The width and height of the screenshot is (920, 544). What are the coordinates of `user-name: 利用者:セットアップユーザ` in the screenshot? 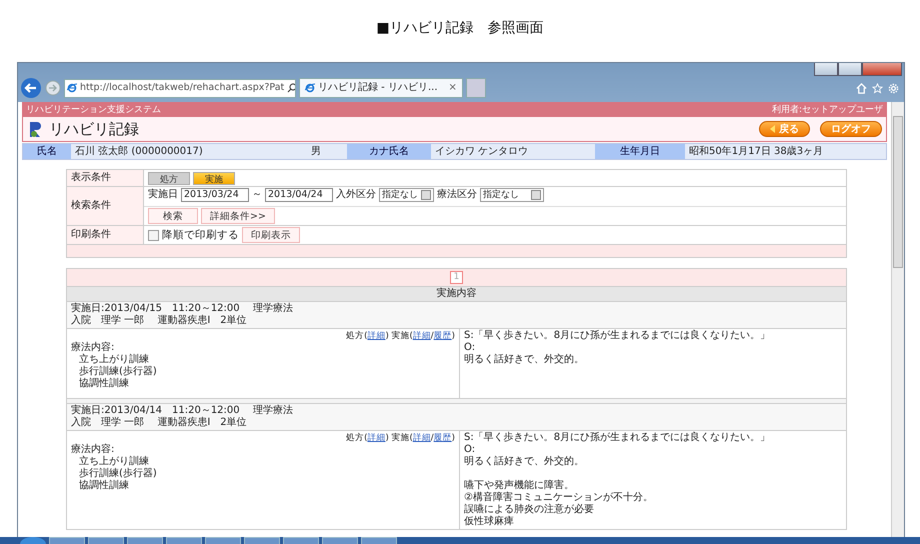 It's located at (827, 110).